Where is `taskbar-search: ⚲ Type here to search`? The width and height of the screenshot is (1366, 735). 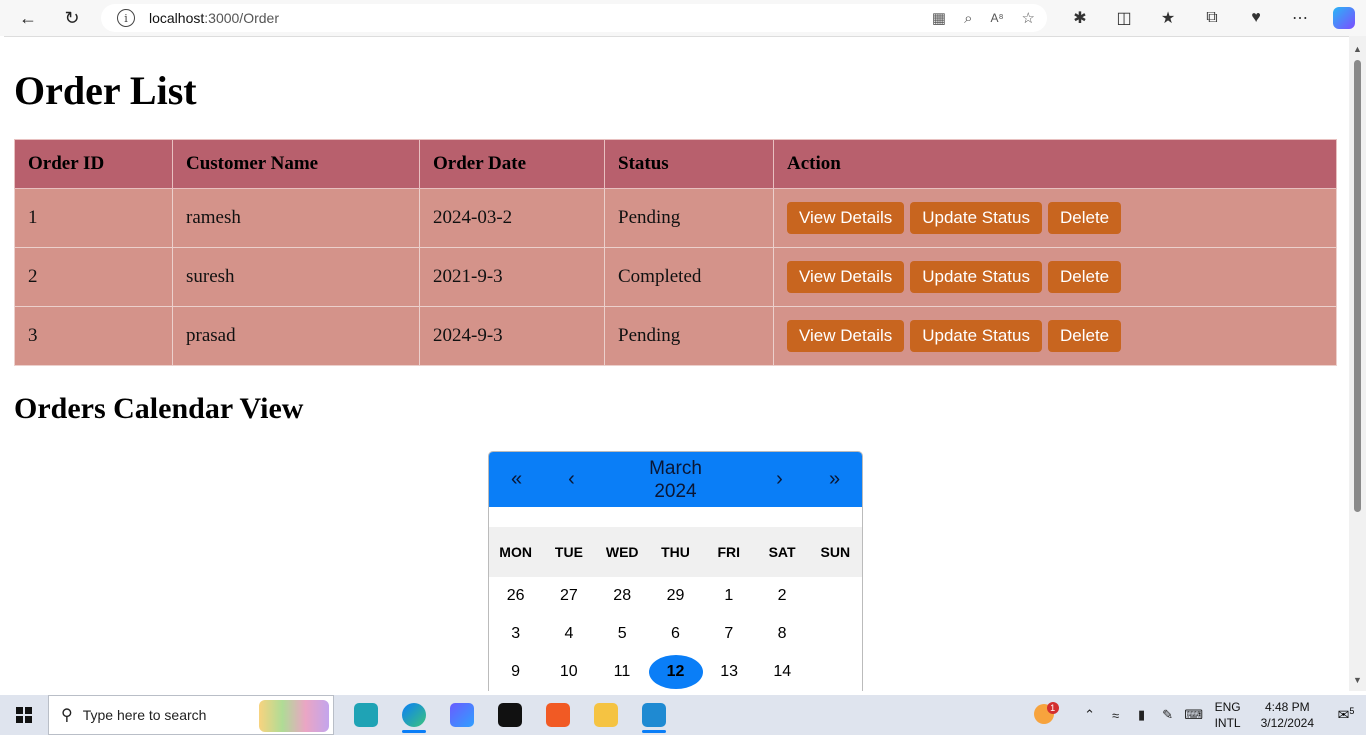
taskbar-search: ⚲ Type here to search is located at coordinates (191, 715).